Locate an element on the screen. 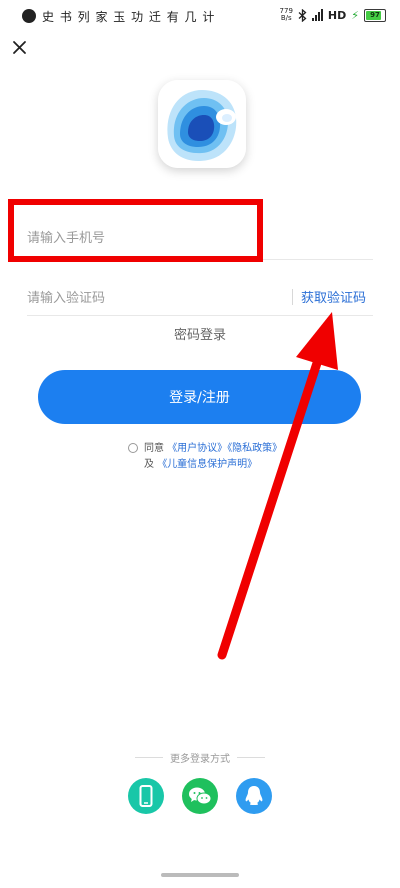 The image size is (400, 888). qq-login-button is located at coordinates (254, 796).